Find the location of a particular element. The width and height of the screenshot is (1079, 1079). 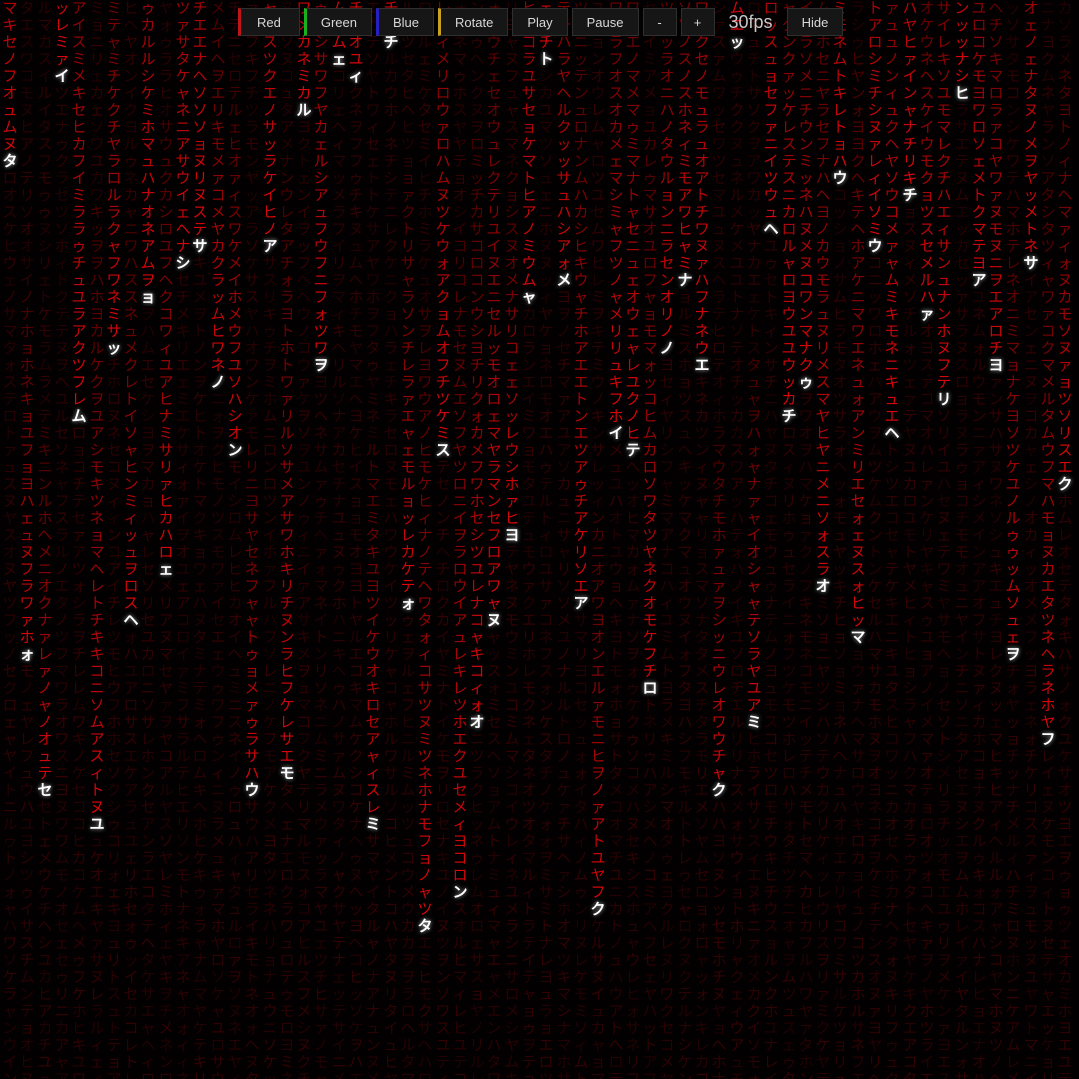

blue-theme-button: Blue is located at coordinates (405, 22).